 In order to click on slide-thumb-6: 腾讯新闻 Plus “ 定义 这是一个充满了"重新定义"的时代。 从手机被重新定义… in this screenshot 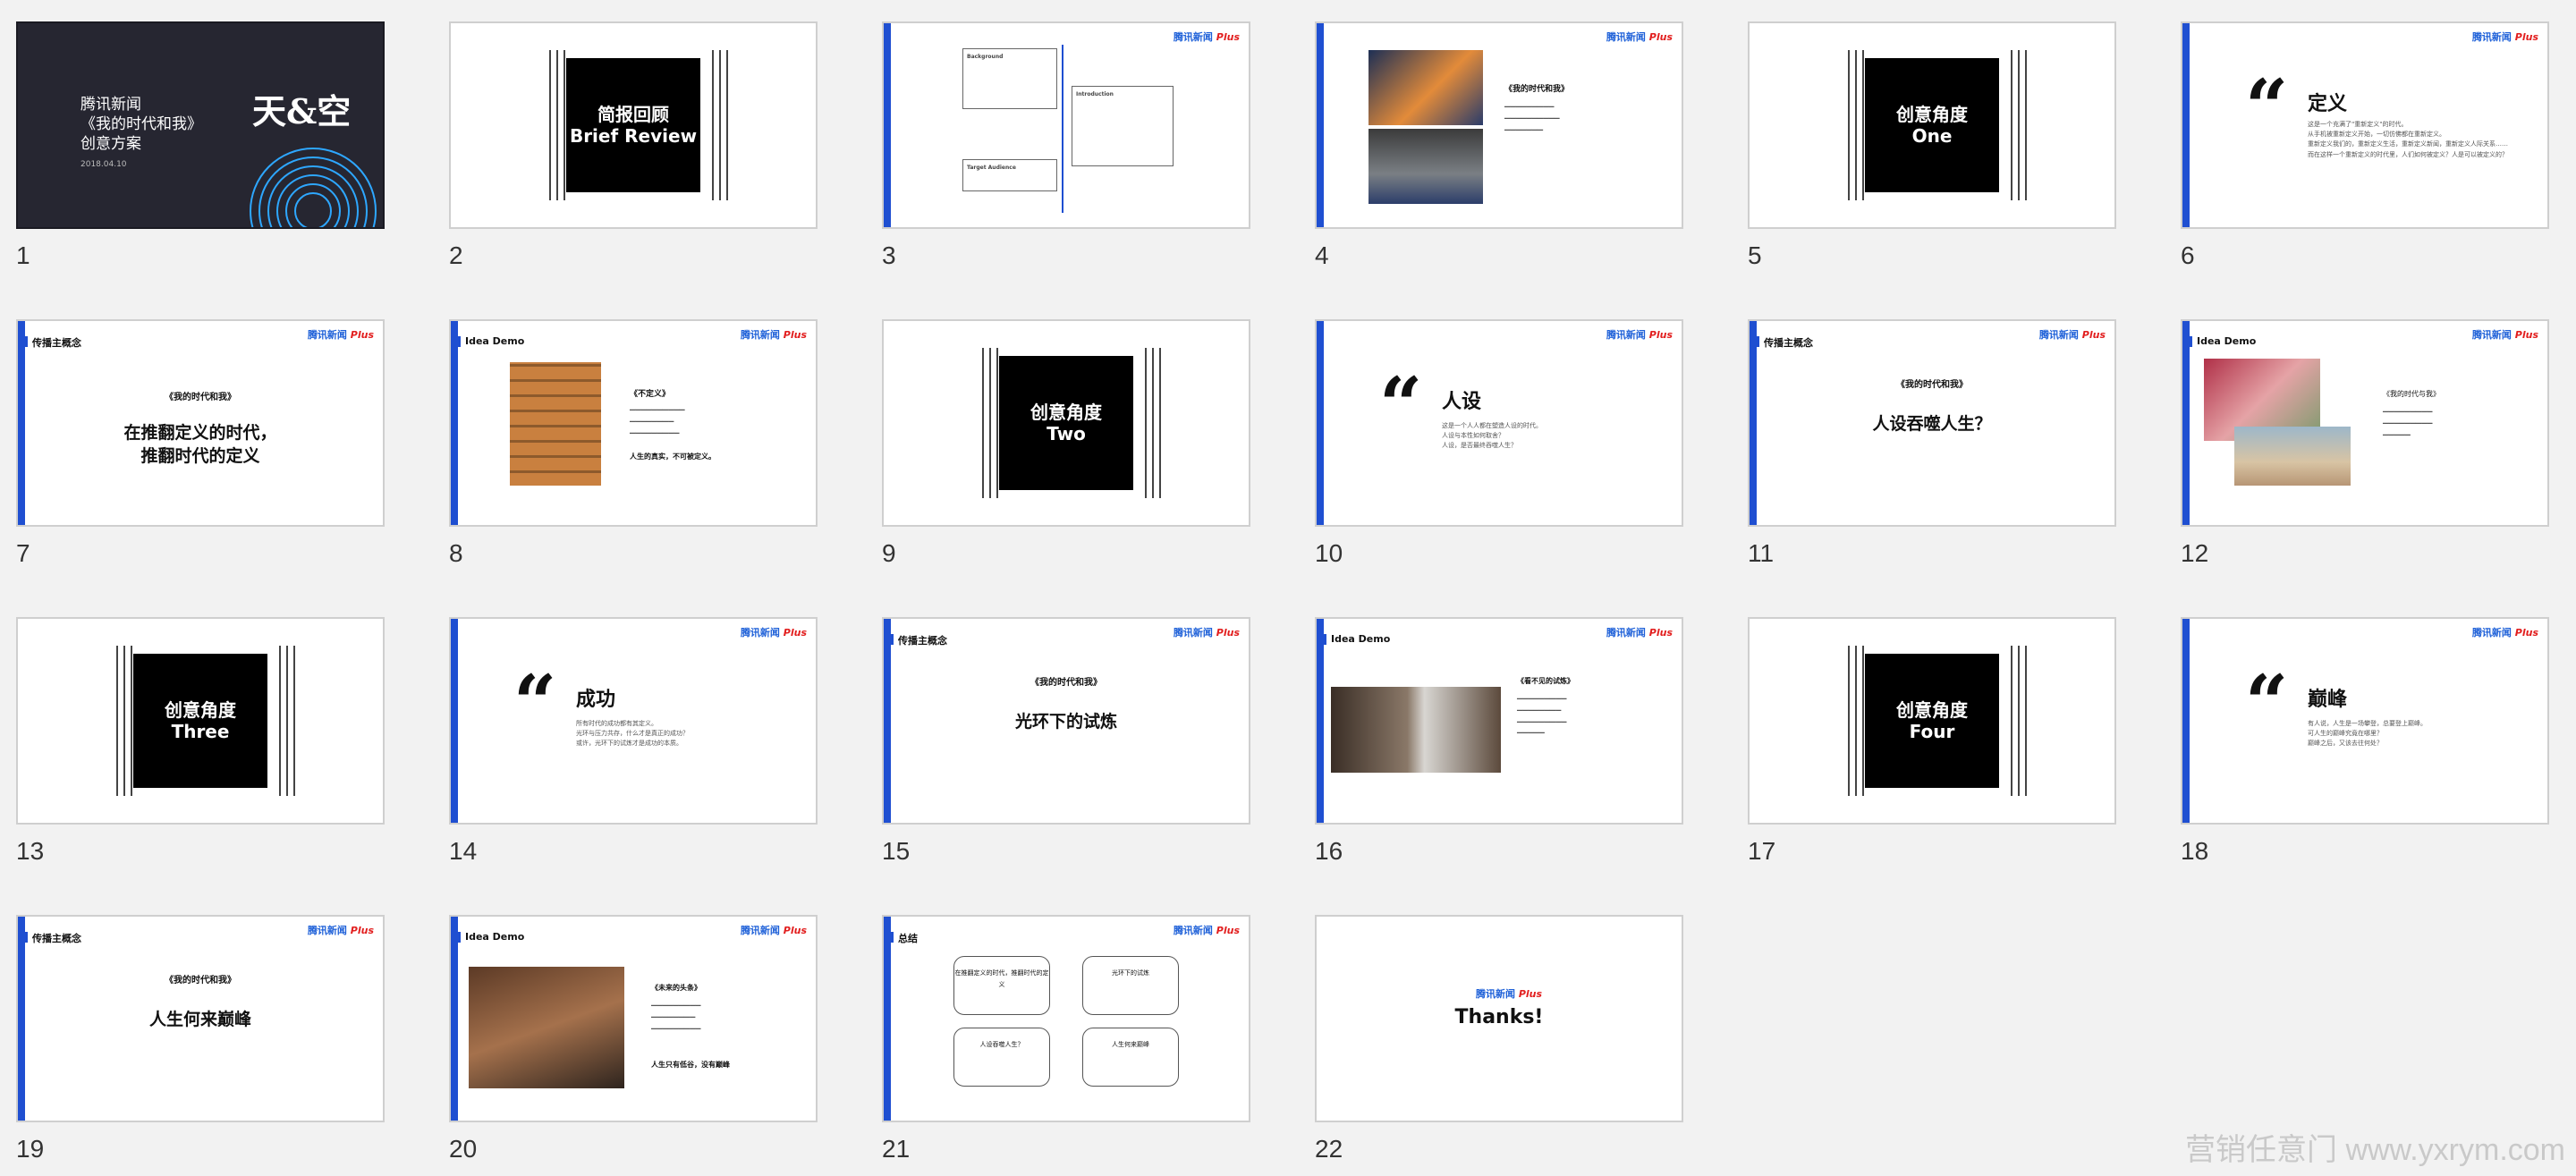, I will do `click(2365, 125)`.